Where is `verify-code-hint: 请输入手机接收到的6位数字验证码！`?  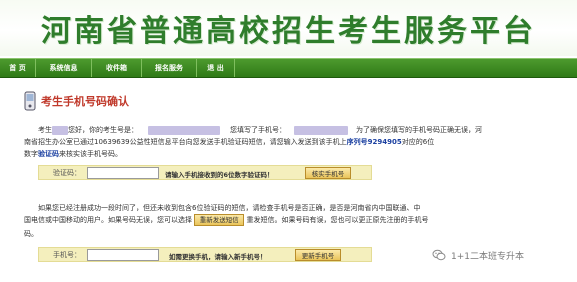
verify-code-hint: 请输入手机接收到的6位数字验证码！ is located at coordinates (219, 175).